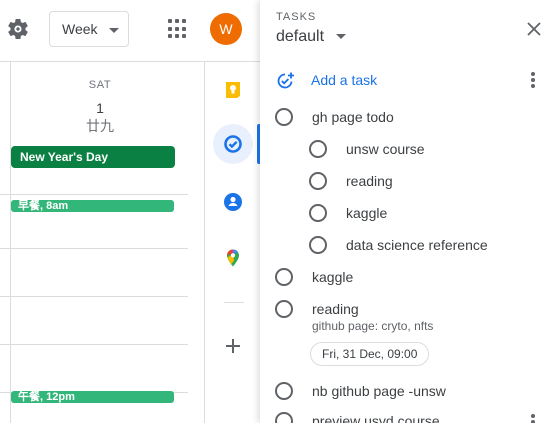  What do you see at coordinates (409, 180) in the screenshot?
I see `subtask-item: reading` at bounding box center [409, 180].